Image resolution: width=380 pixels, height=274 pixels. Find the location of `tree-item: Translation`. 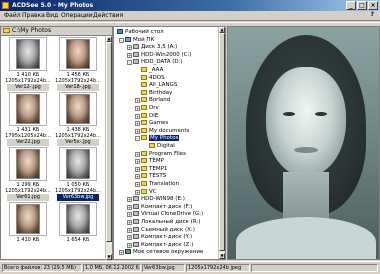

tree-item: Translation is located at coordinates (160, 184).